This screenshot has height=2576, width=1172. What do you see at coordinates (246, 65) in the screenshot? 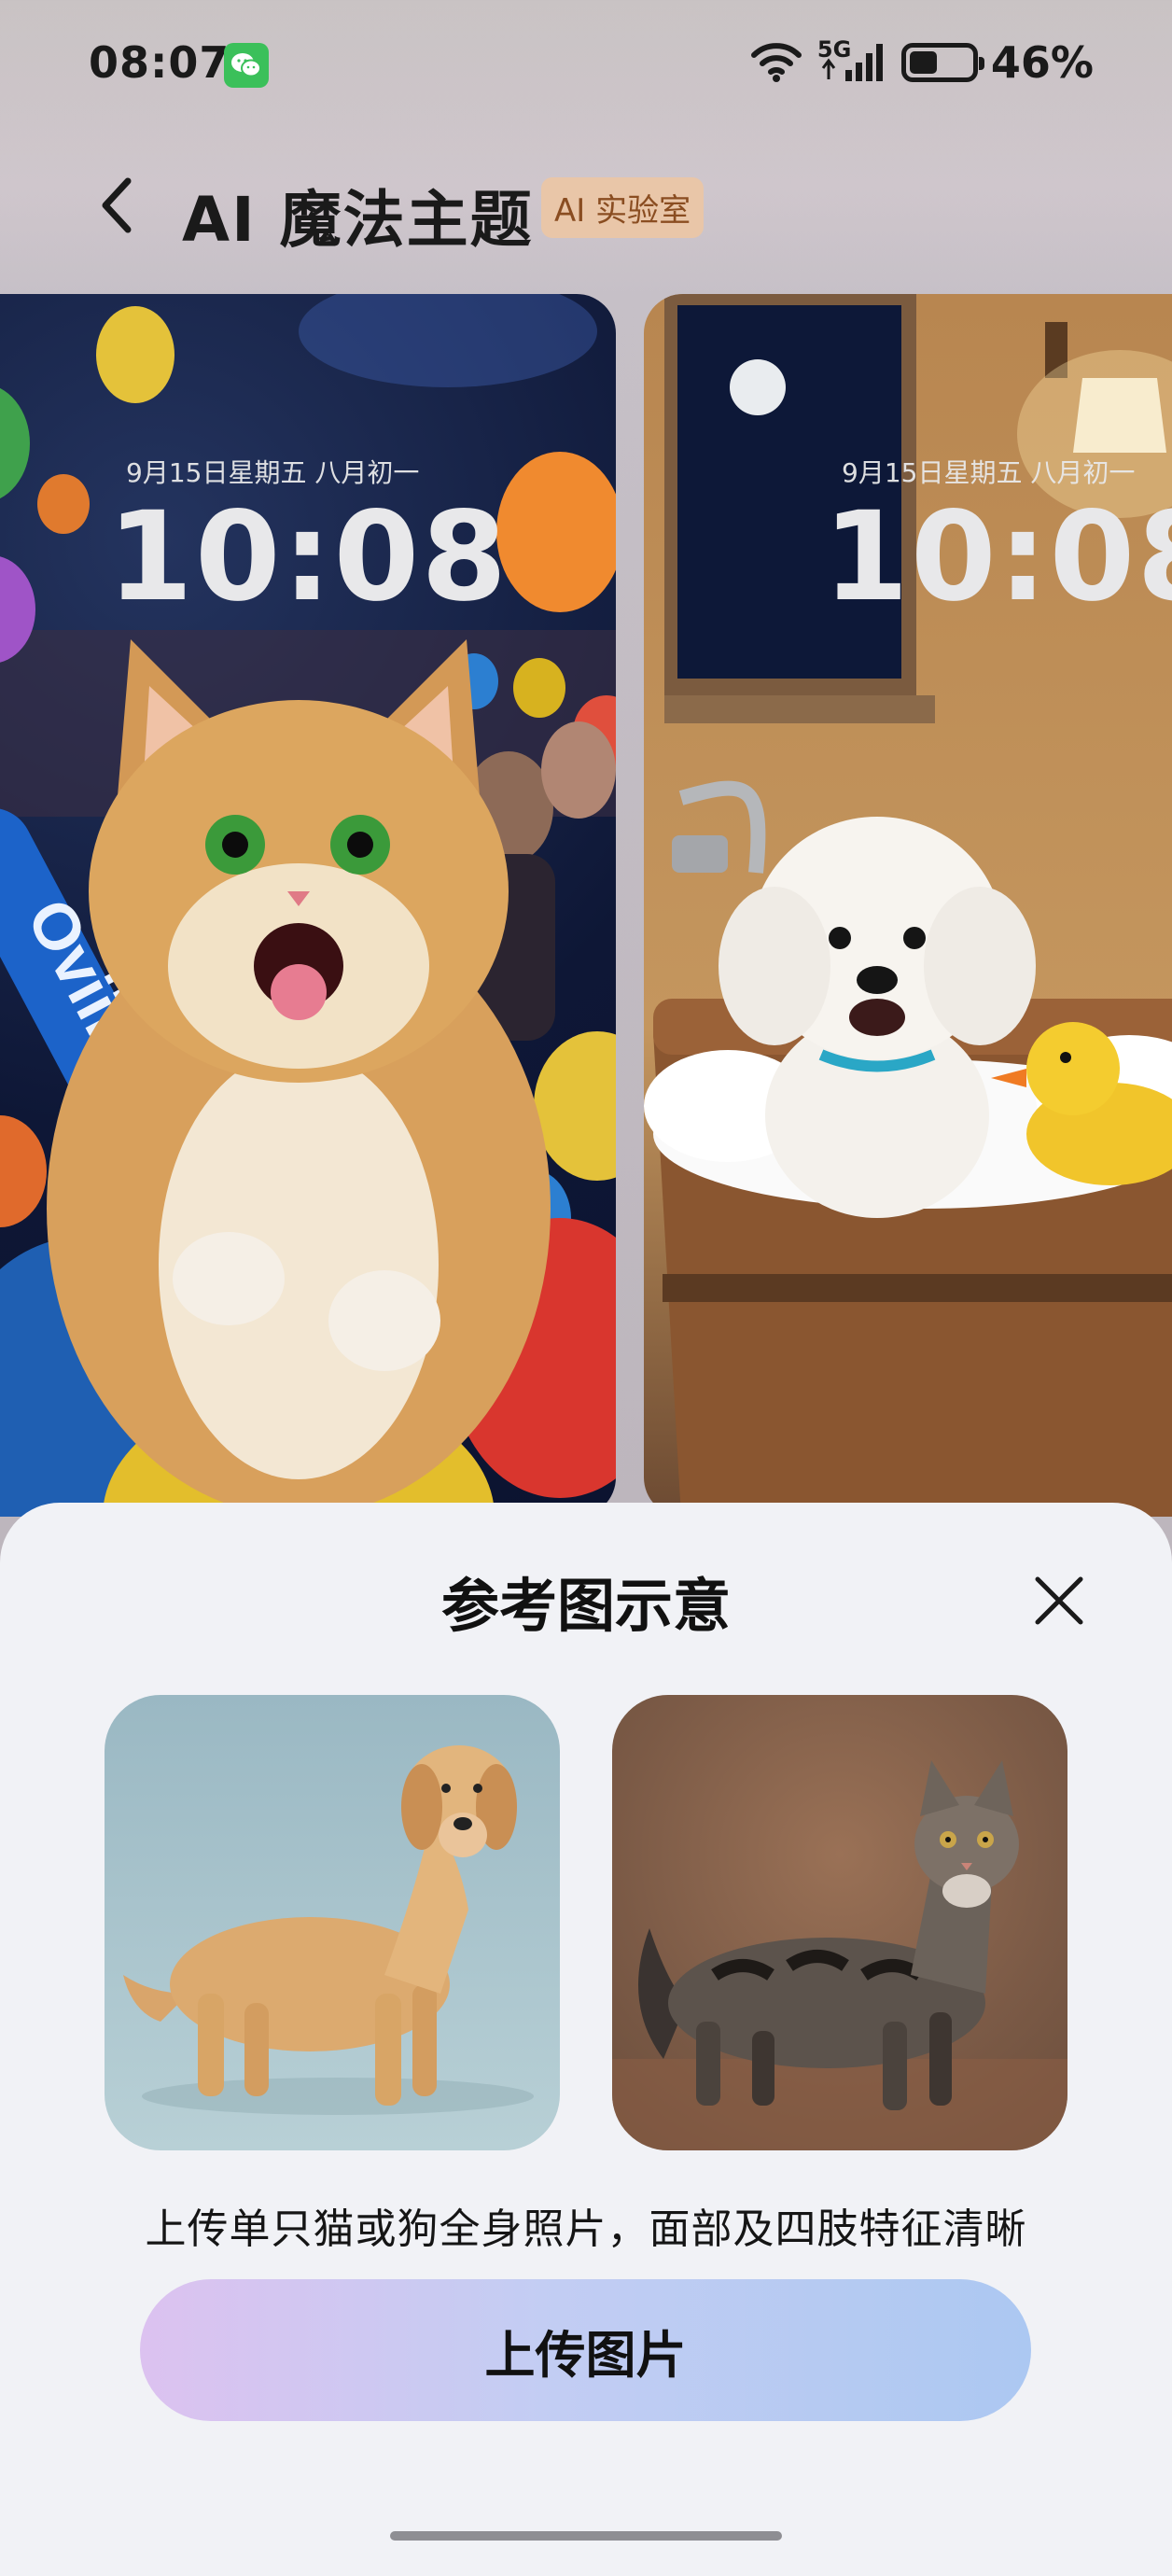
I see `wechat-notification-icon` at bounding box center [246, 65].